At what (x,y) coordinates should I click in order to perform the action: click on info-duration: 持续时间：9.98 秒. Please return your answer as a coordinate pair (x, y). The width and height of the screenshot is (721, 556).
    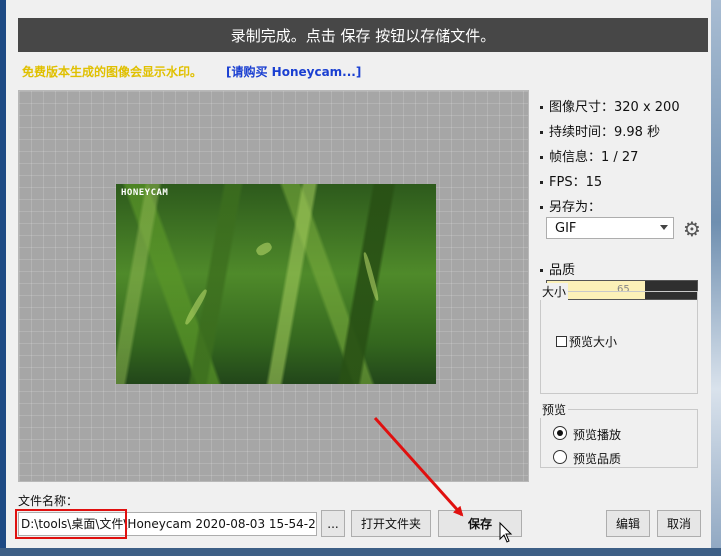
    Looking at the image, I should click on (600, 130).